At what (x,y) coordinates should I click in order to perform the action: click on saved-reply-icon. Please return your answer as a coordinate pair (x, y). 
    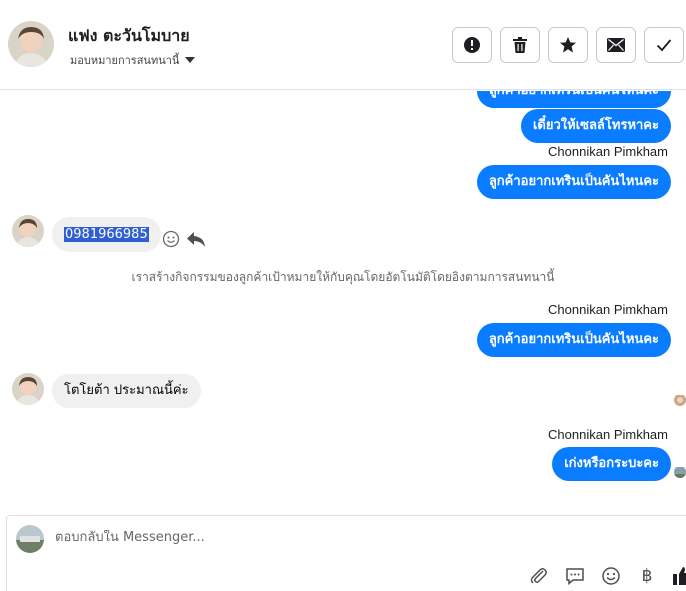
    Looking at the image, I should click on (575, 577).